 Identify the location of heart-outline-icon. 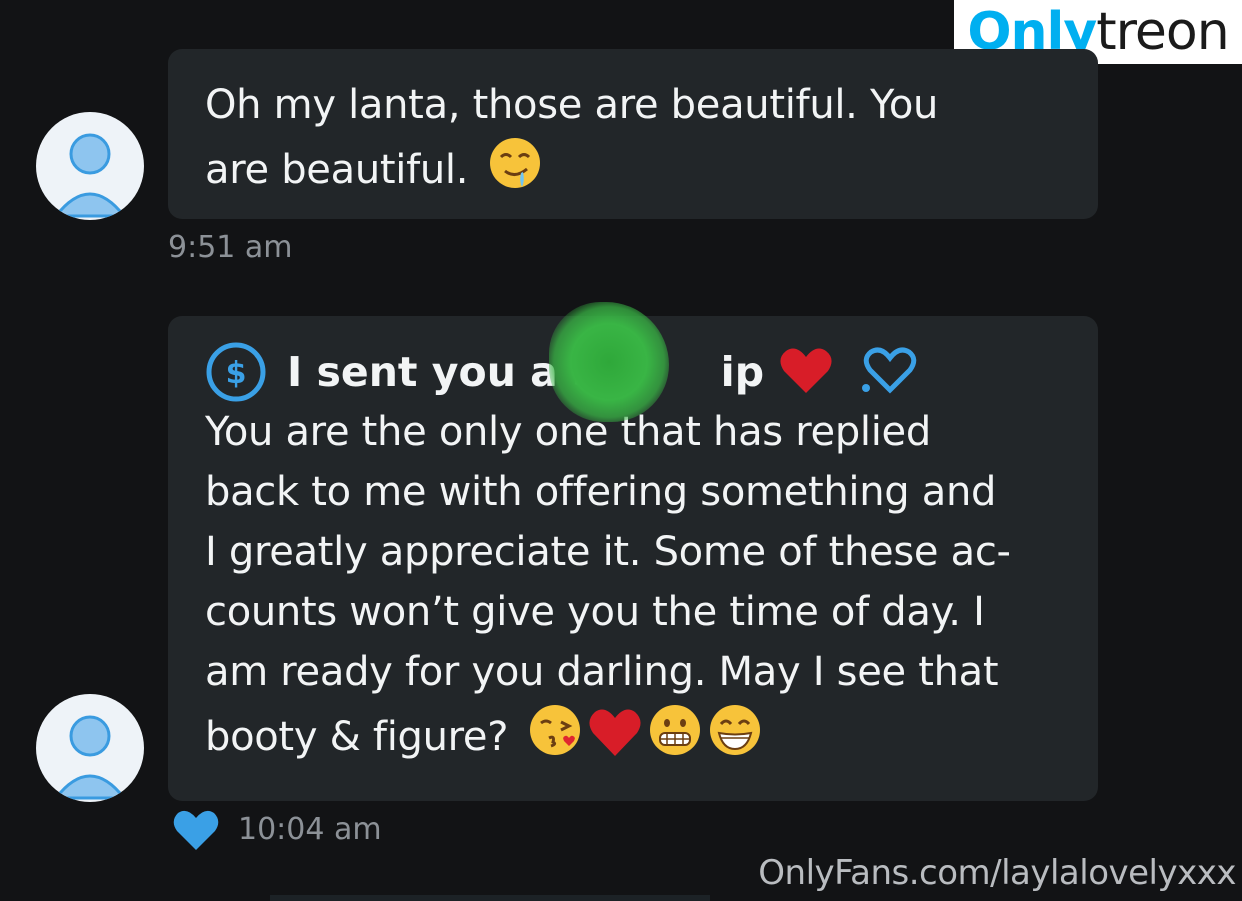
(890, 372).